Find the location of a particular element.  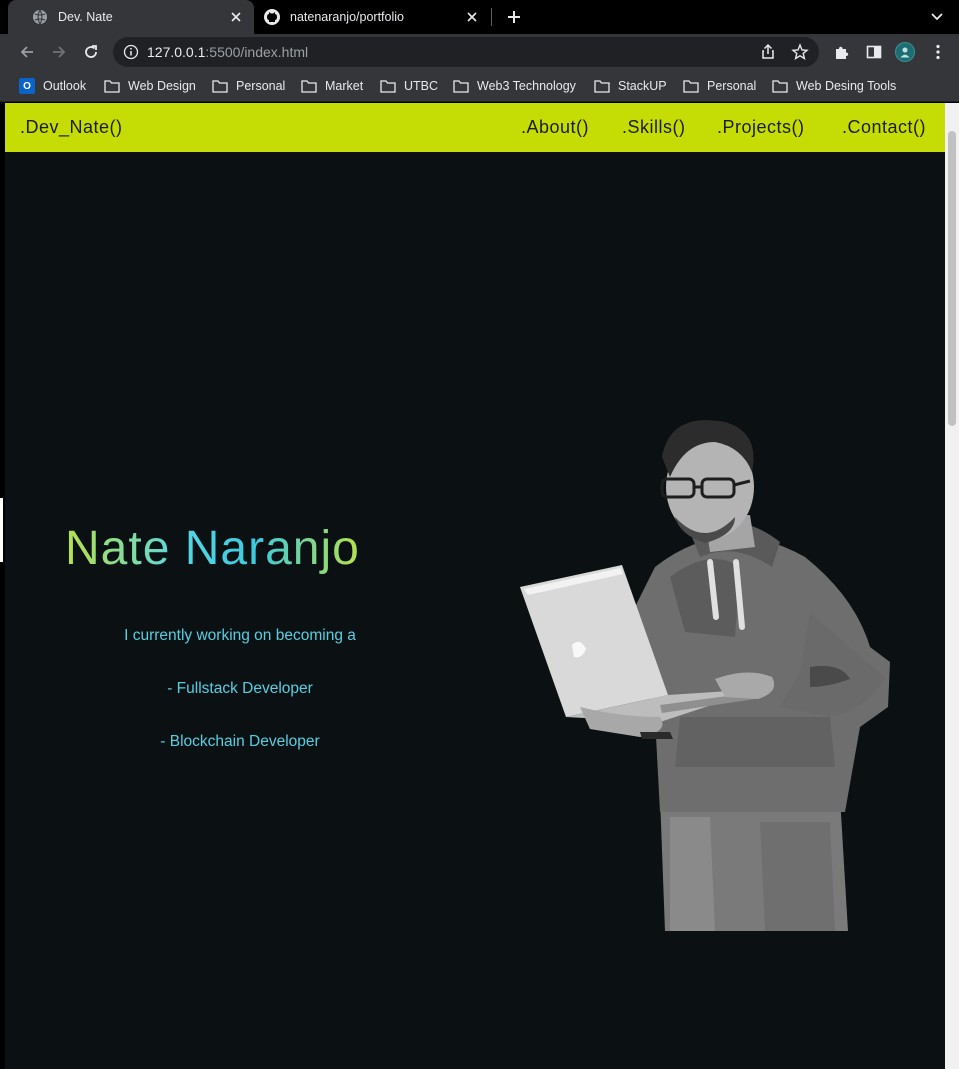

bookmark-web-desing-tools: Web Desing Tools is located at coordinates (834, 86).